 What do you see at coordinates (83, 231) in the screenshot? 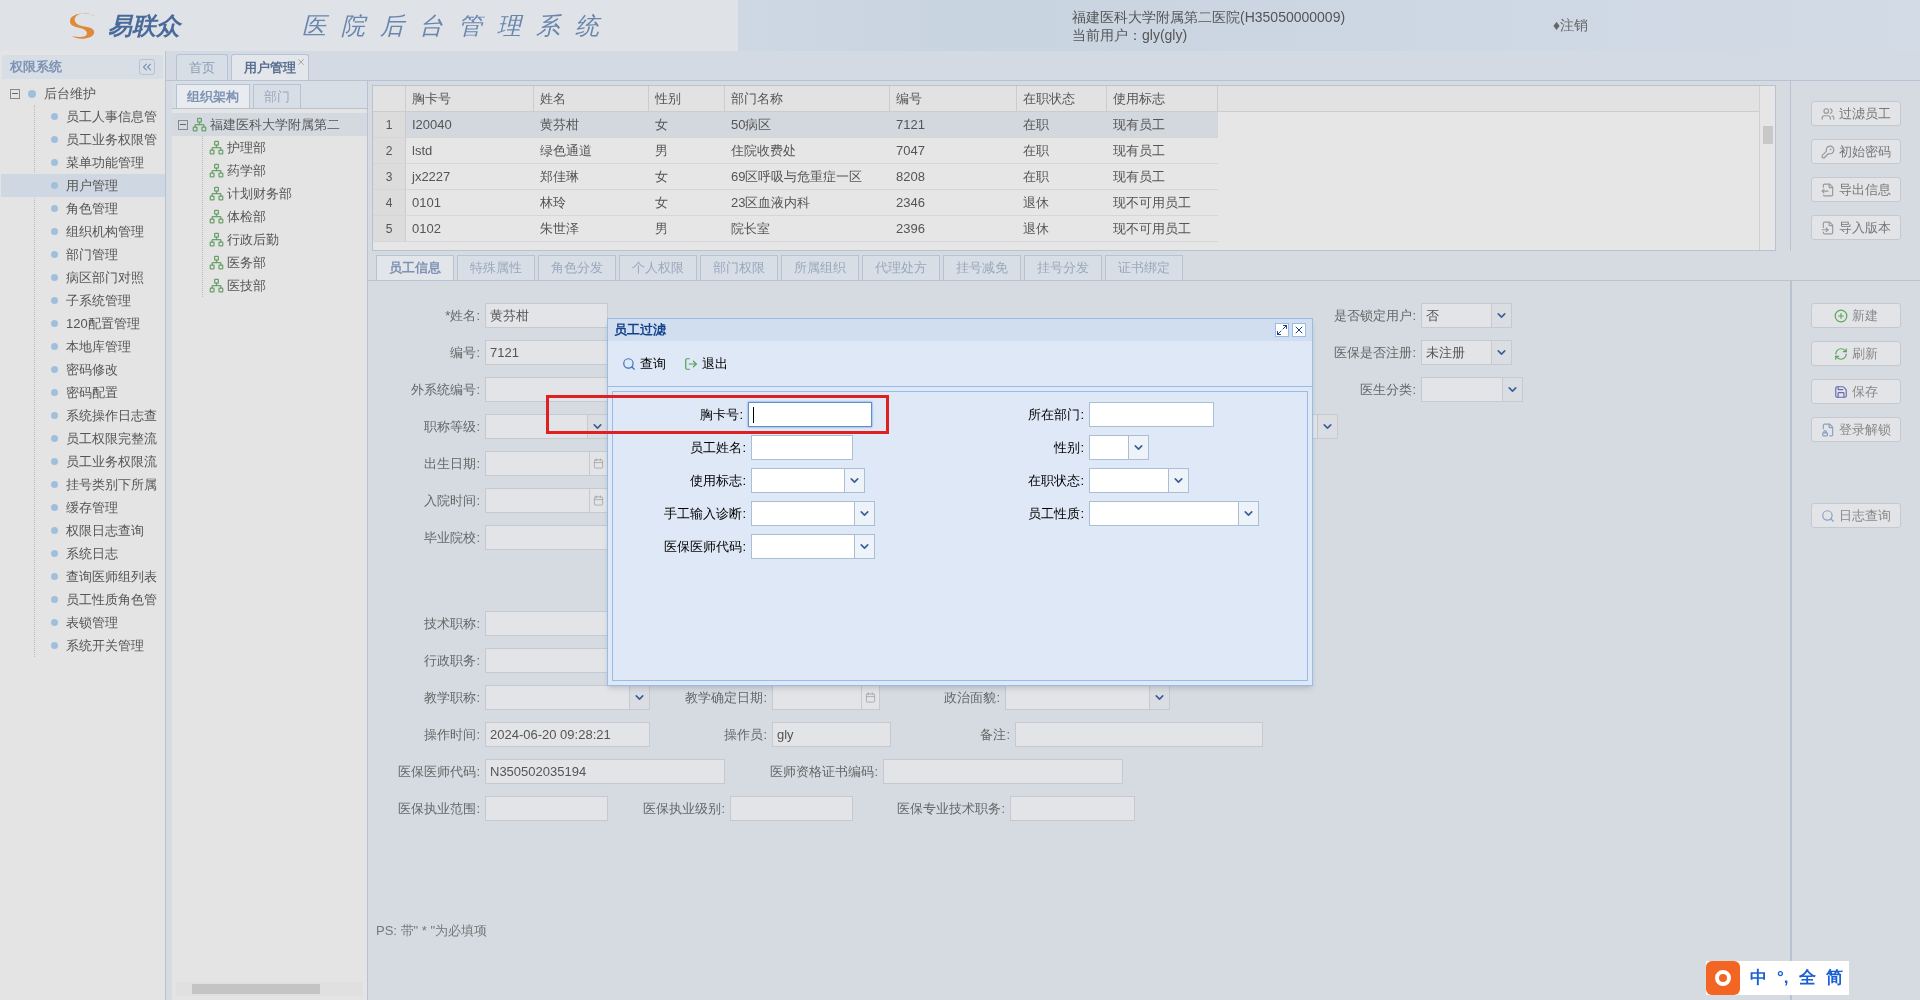
I see `tree-item: 组织机构管理` at bounding box center [83, 231].